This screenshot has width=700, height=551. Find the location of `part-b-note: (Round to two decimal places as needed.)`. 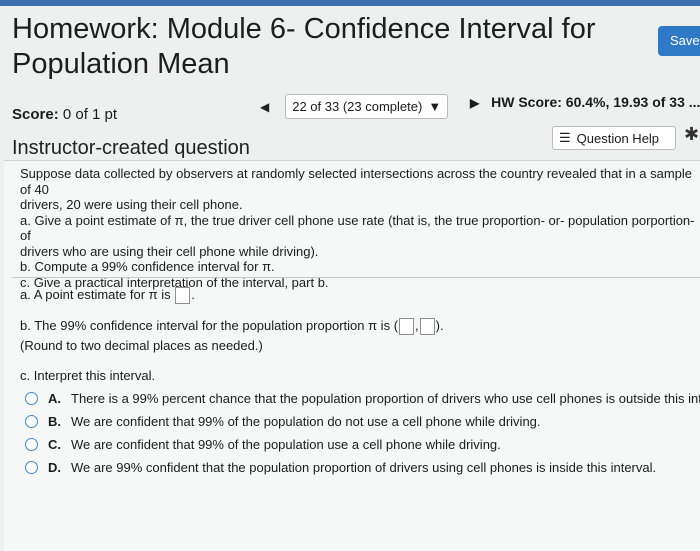

part-b-note: (Round to two decimal places as needed.) is located at coordinates (141, 345).